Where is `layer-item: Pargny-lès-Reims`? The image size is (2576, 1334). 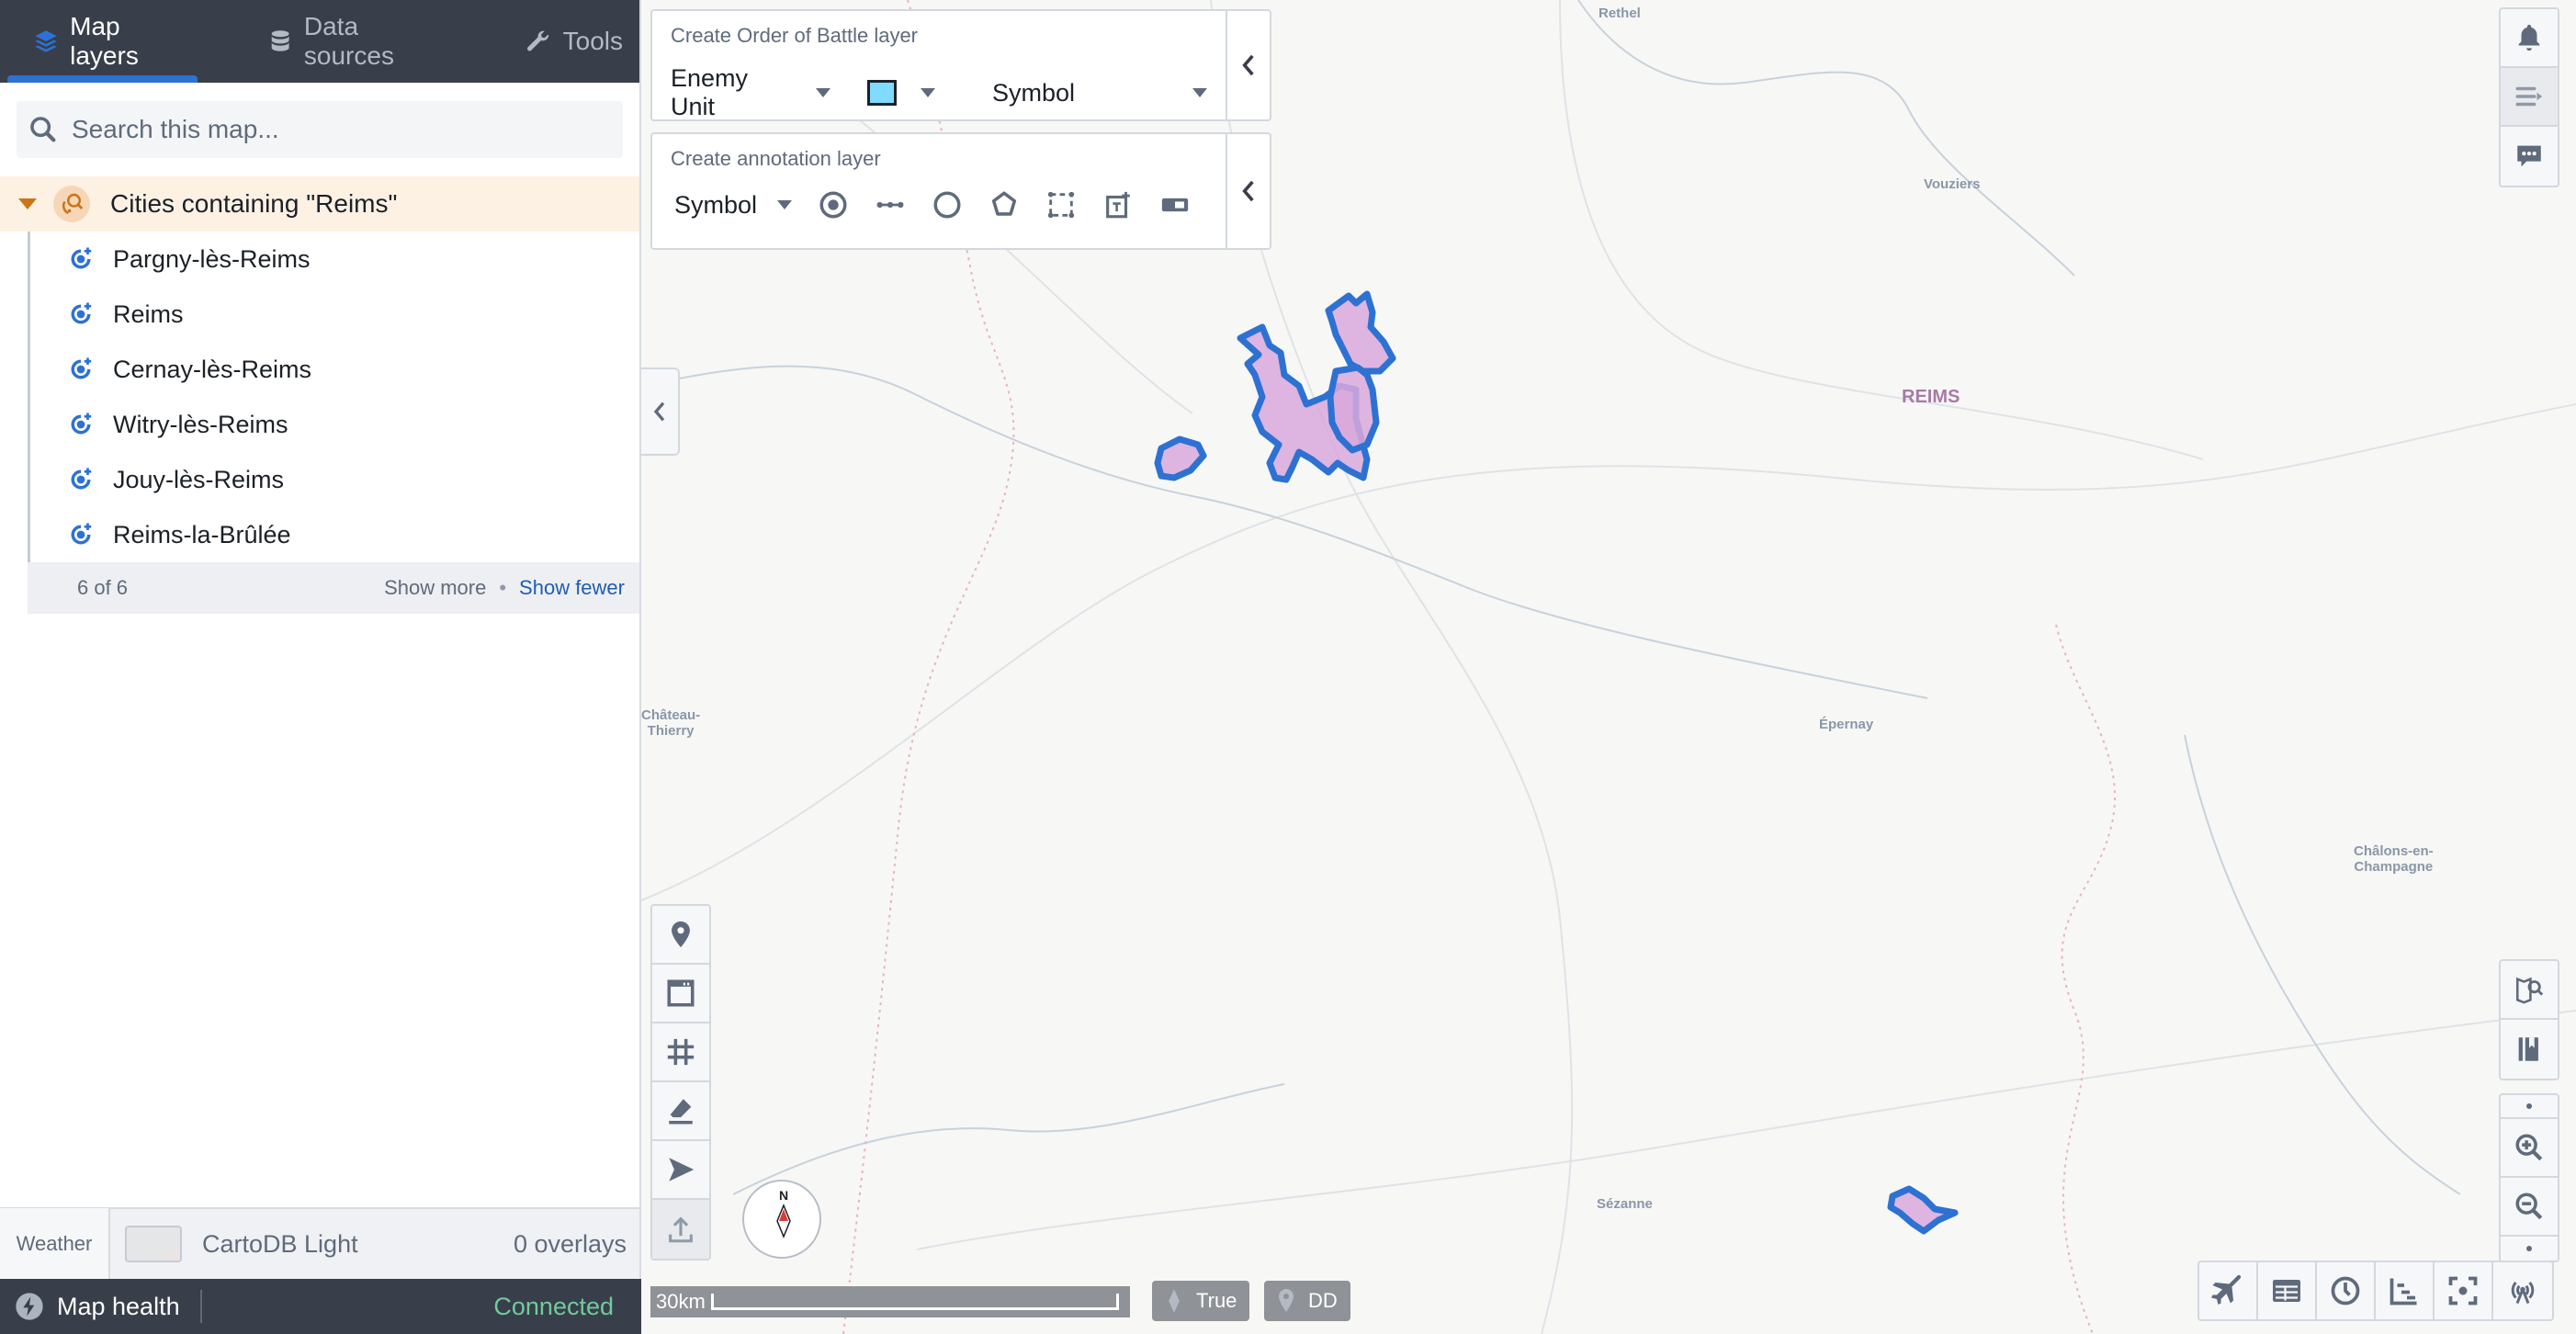 layer-item: Pargny-lès-Reims is located at coordinates (334, 259).